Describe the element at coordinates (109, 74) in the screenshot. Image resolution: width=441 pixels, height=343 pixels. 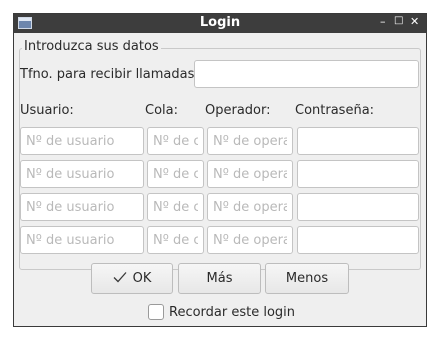
I see `phone-label: Tfno. para recibir llamadas:` at that location.